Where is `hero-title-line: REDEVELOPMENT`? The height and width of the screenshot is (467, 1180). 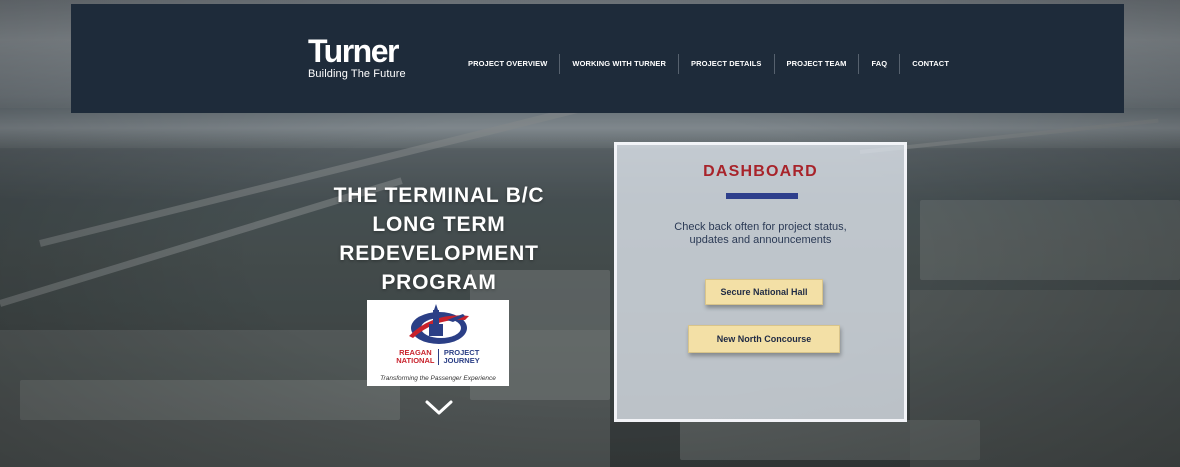
hero-title-line: REDEVELOPMENT is located at coordinates (439, 253).